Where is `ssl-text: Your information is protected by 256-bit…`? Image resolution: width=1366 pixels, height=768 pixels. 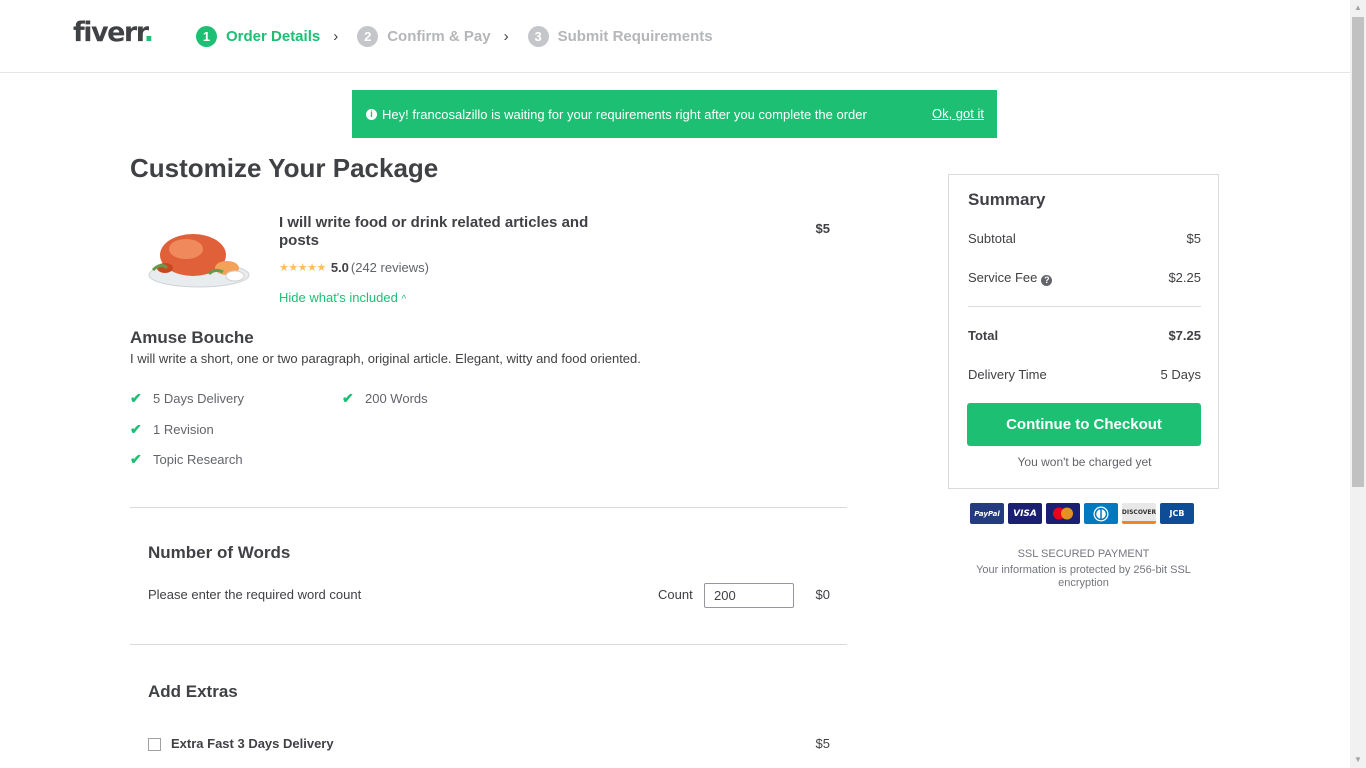
ssl-text: Your information is protected by 256-bit… is located at coordinates (1083, 576).